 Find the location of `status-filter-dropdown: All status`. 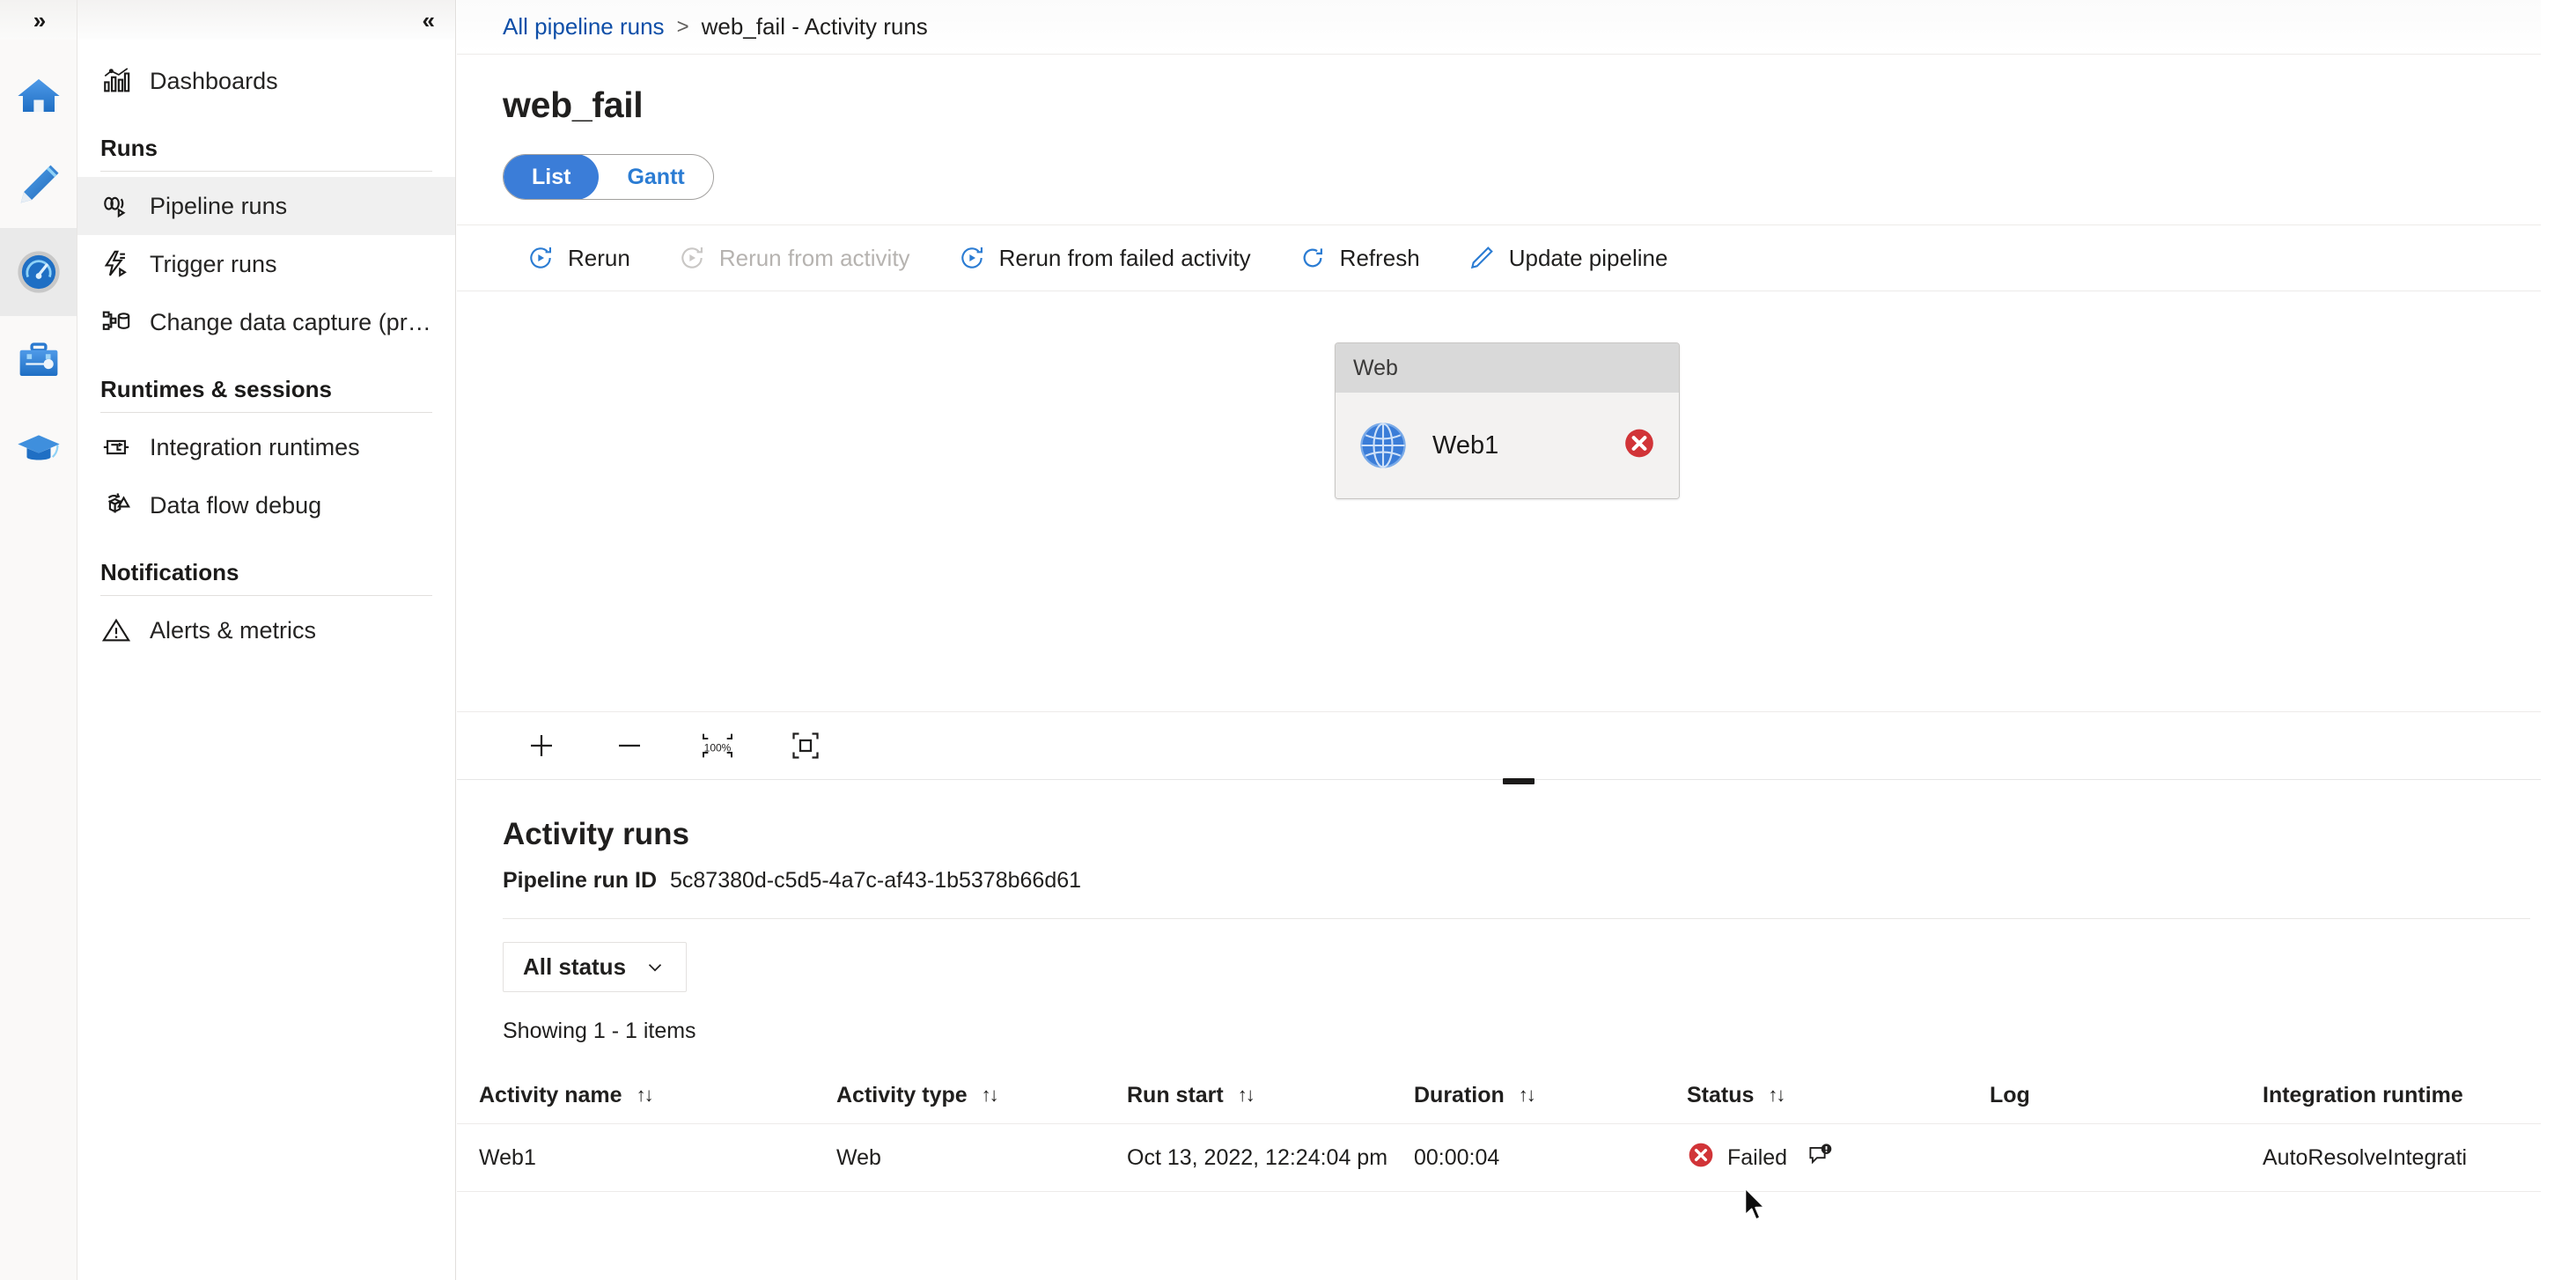

status-filter-dropdown: All status is located at coordinates (595, 967).